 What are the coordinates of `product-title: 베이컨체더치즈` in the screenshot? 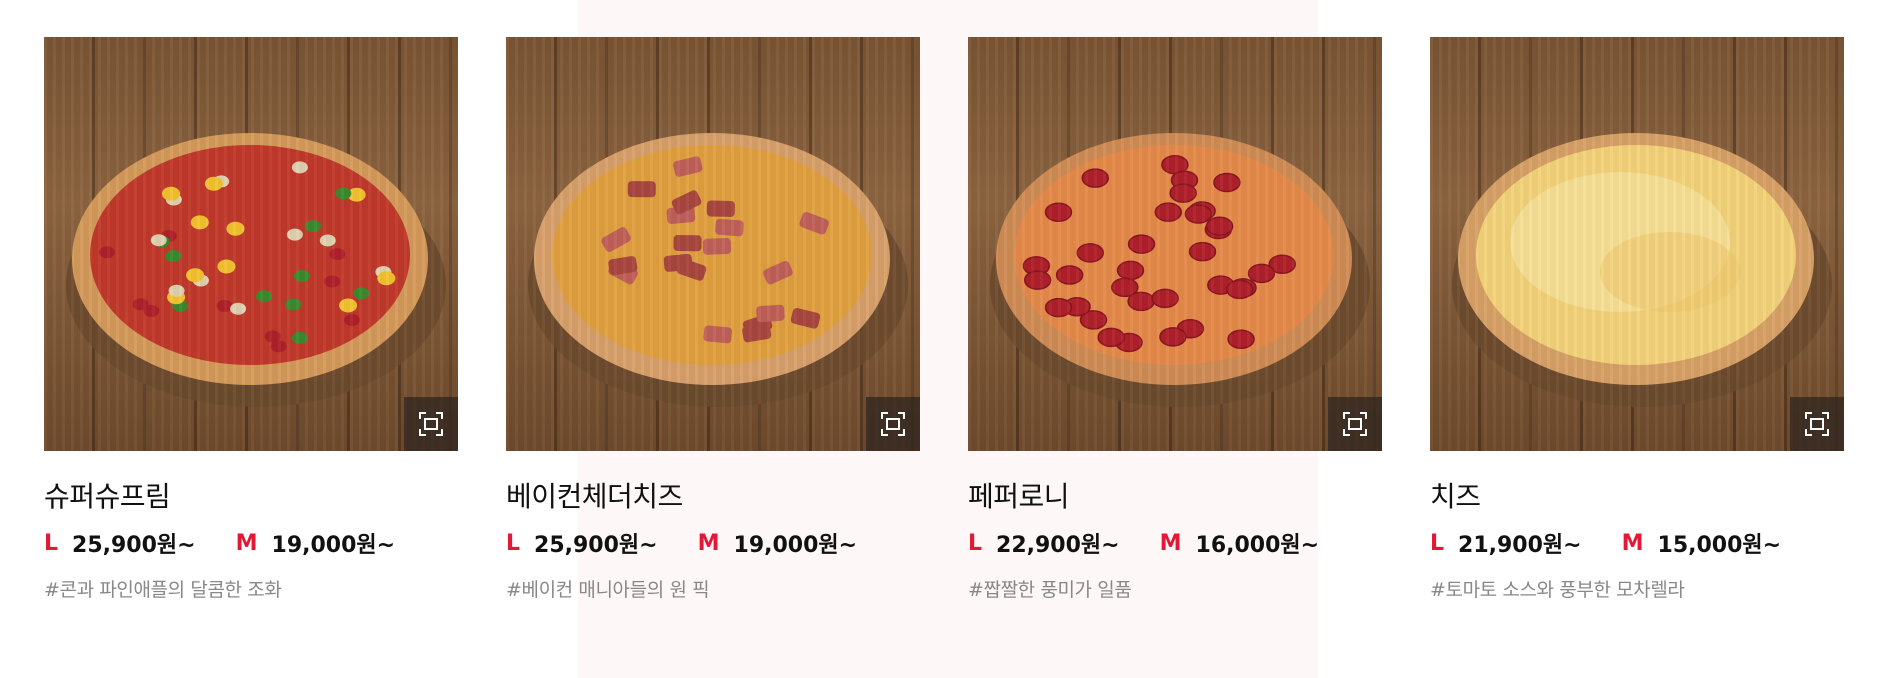 It's located at (713, 497).